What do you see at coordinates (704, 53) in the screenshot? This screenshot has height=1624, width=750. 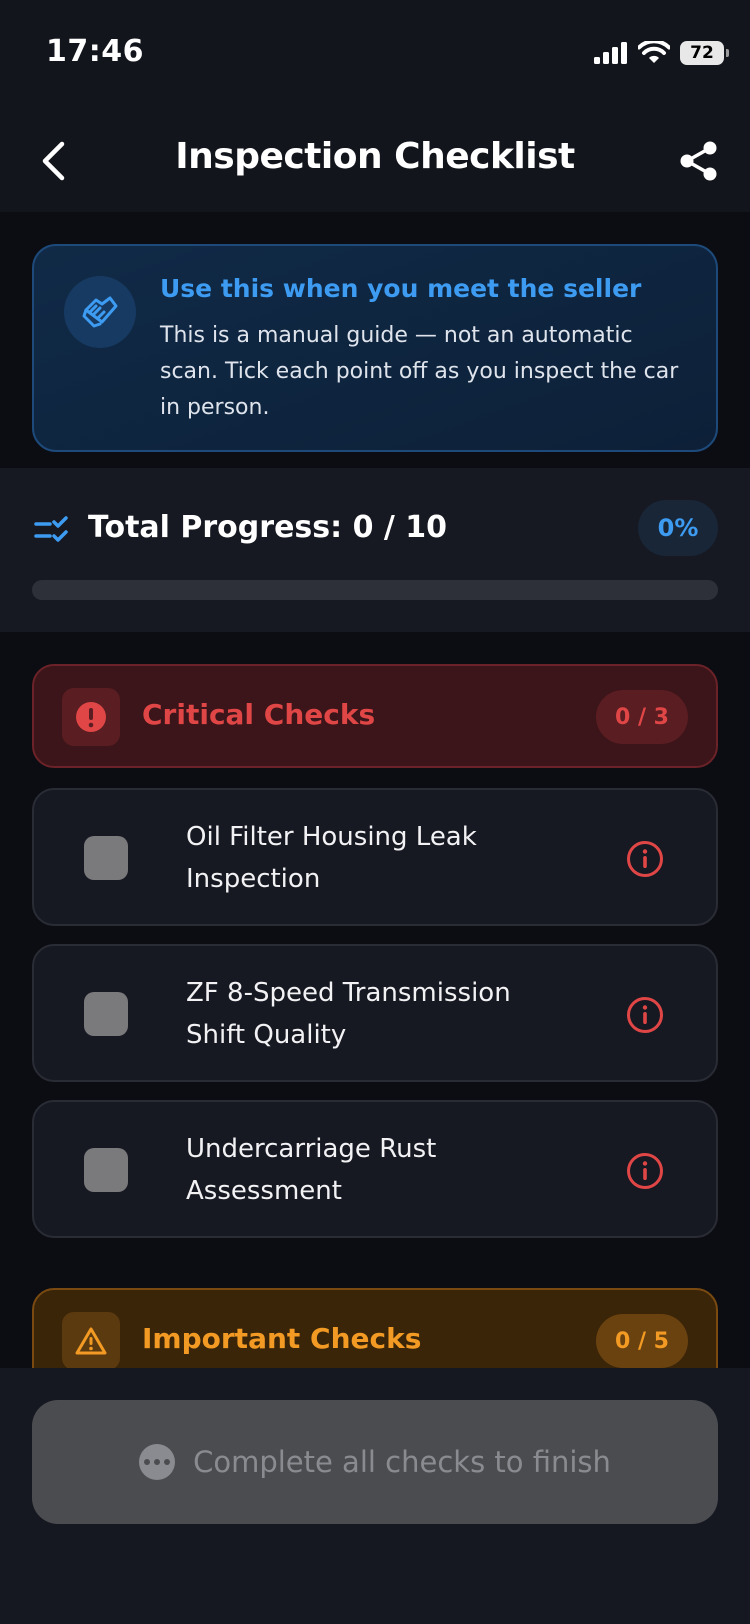 I see `battery-indicator: 72` at bounding box center [704, 53].